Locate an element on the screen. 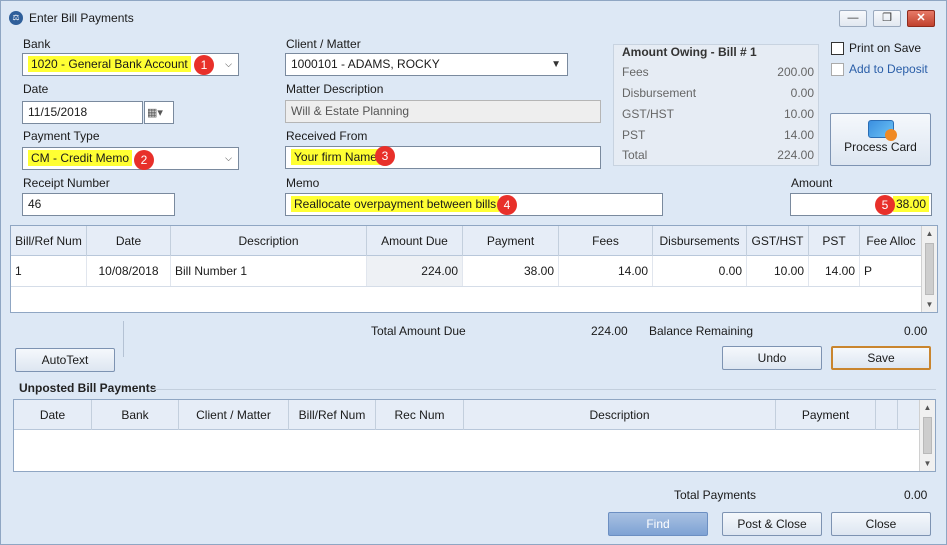 This screenshot has height=545, width=947. title-bar: ⚖ Enter Bill Payments — ❐ ✕ is located at coordinates (473, 18).